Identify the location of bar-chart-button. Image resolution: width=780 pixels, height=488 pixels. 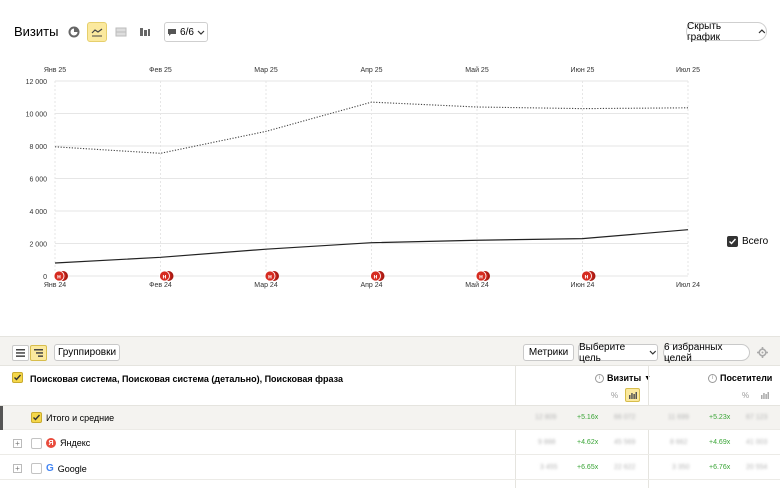
(145, 32).